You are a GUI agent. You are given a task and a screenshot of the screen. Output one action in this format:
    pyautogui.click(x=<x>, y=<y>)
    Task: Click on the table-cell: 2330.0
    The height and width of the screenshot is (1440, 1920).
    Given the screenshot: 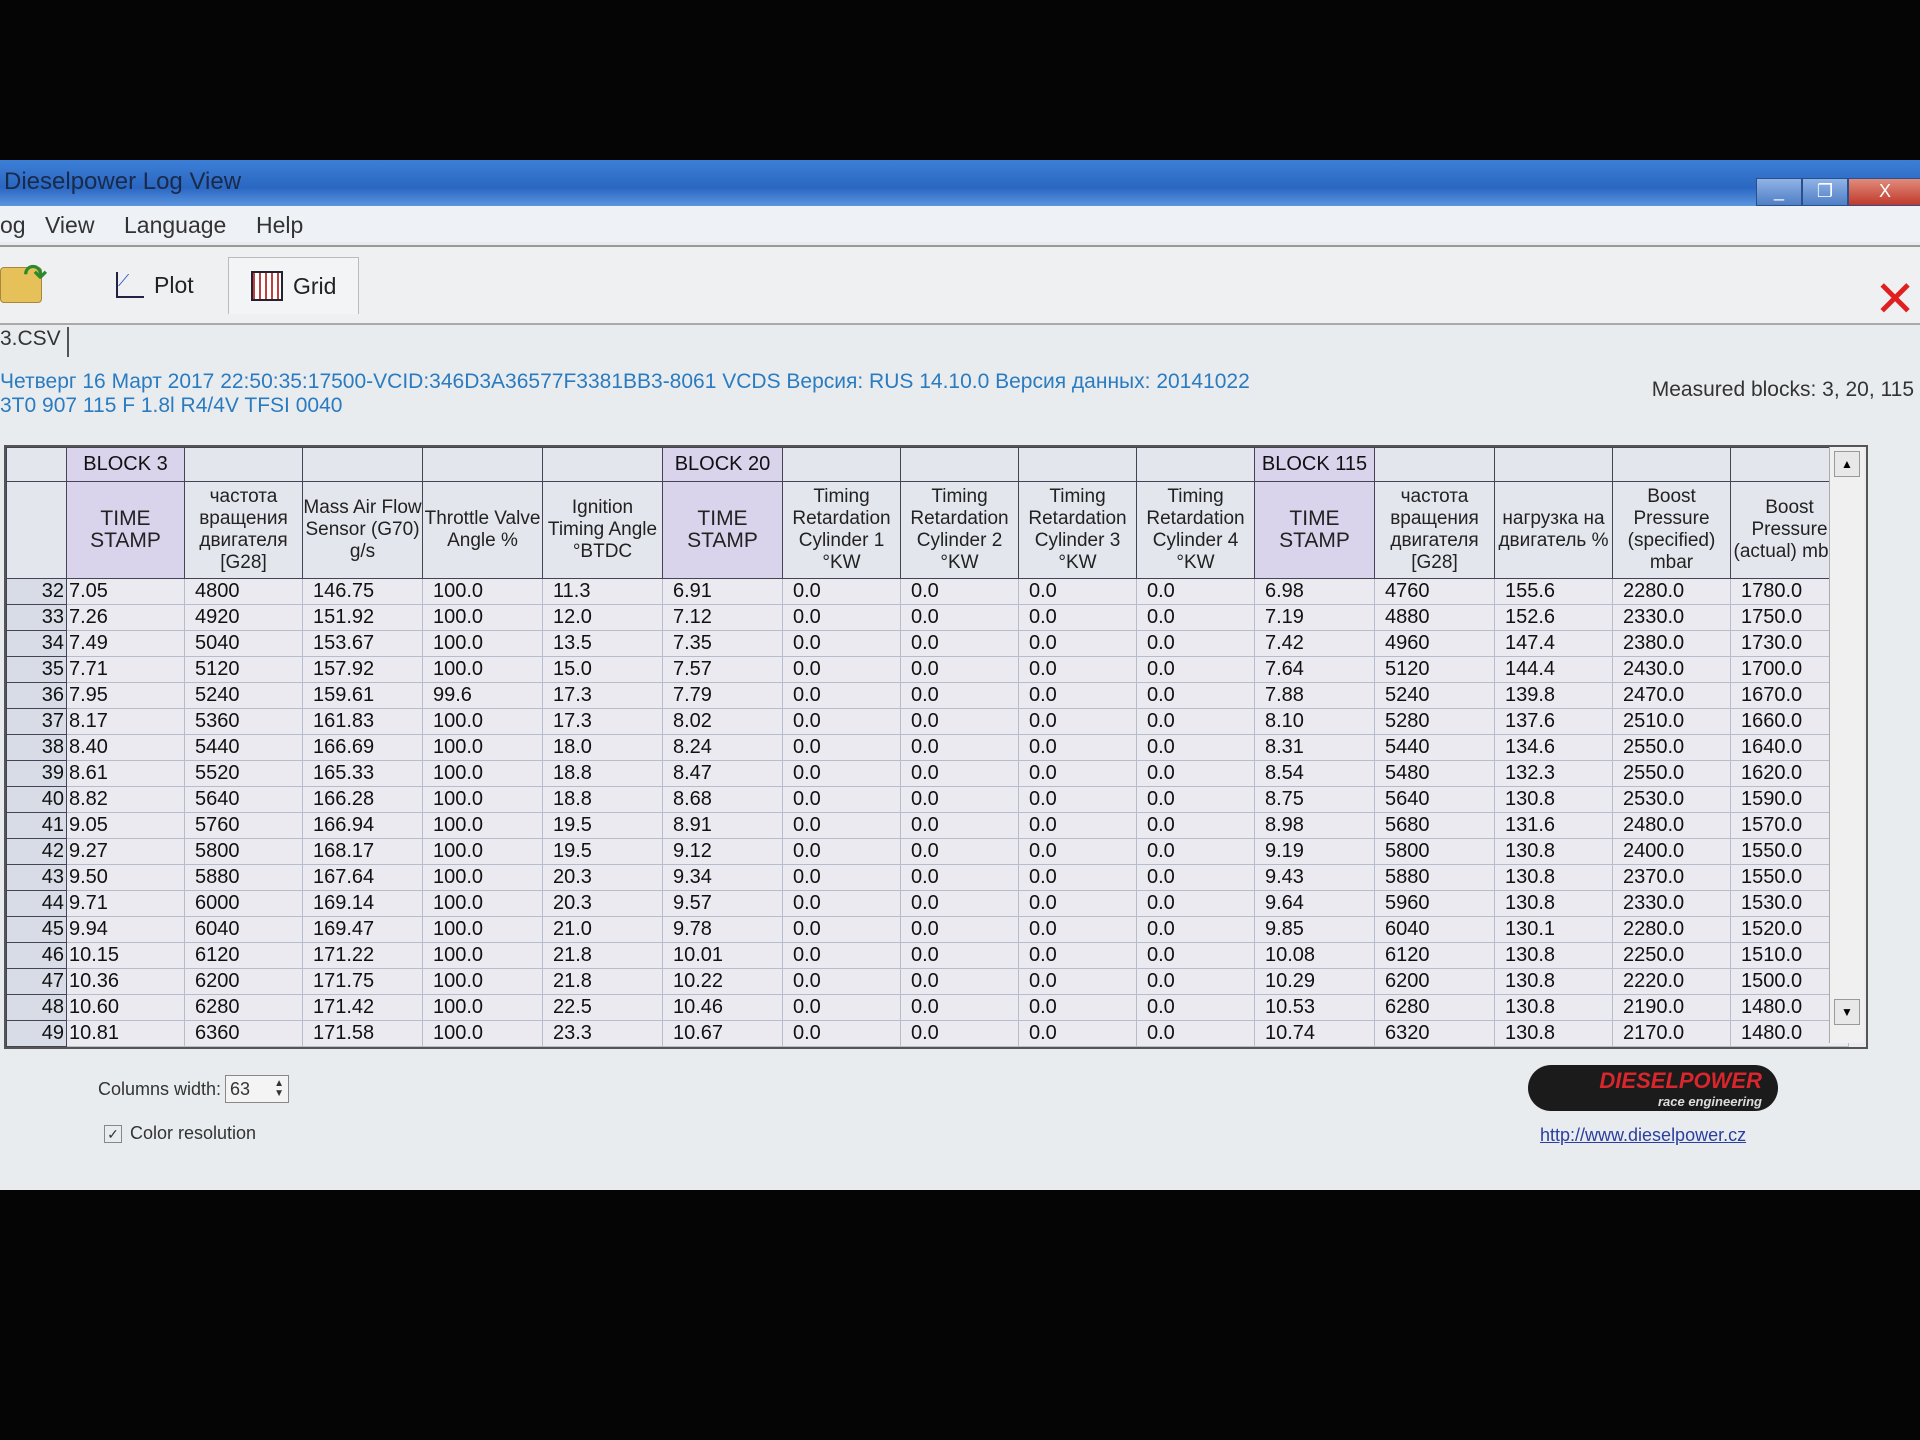 What is the action you would take?
    pyautogui.click(x=1671, y=903)
    